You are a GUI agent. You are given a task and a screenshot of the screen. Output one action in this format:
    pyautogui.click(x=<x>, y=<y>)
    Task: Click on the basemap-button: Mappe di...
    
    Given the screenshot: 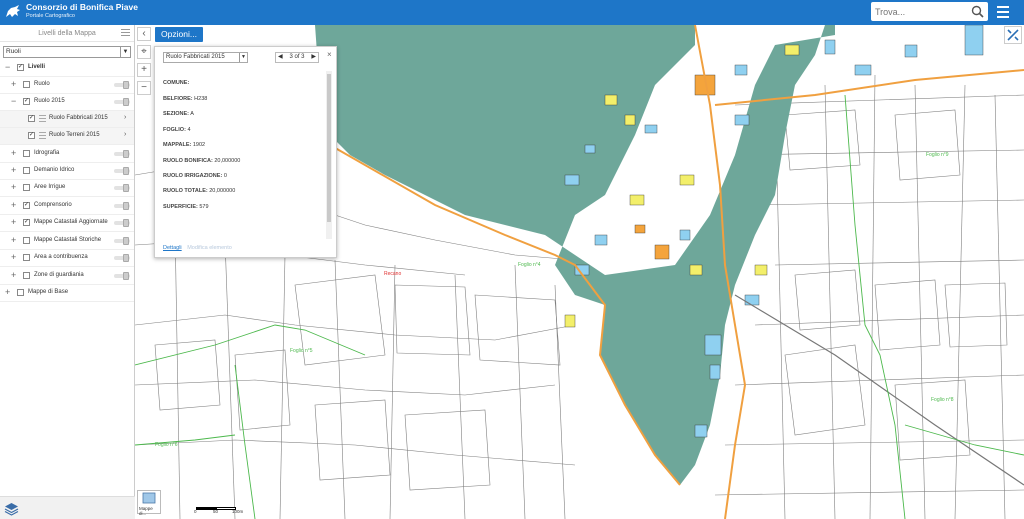 What is the action you would take?
    pyautogui.click(x=149, y=503)
    